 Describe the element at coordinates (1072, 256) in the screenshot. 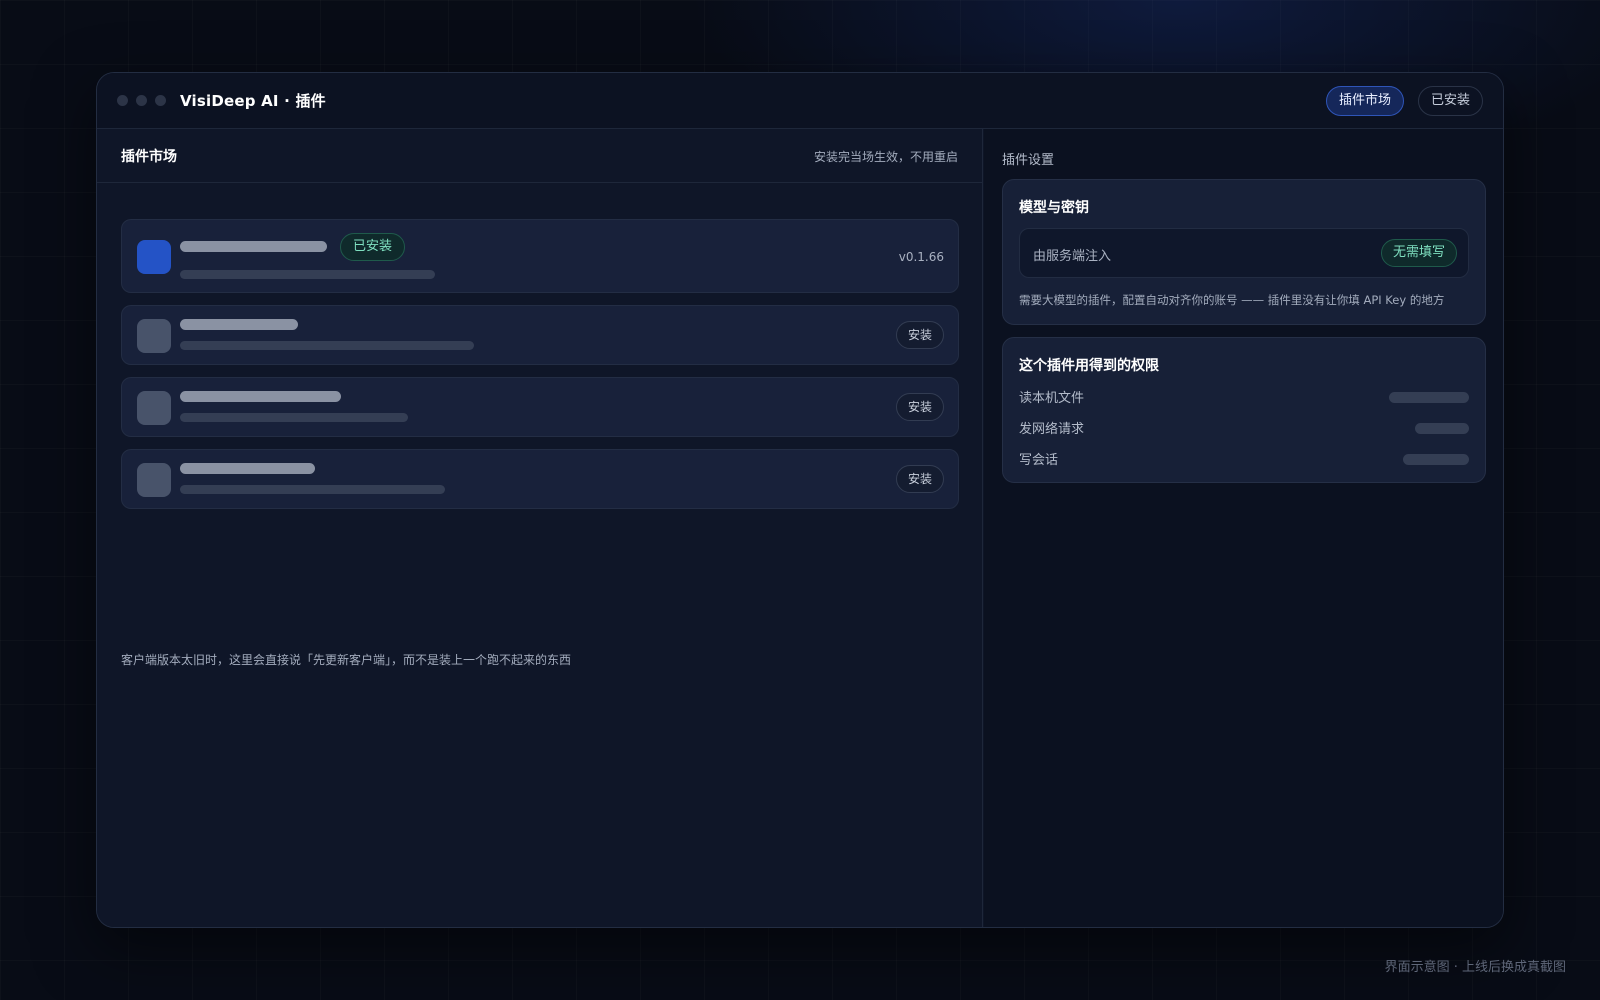

I see `server-inject-label: 由服务端注入` at that location.